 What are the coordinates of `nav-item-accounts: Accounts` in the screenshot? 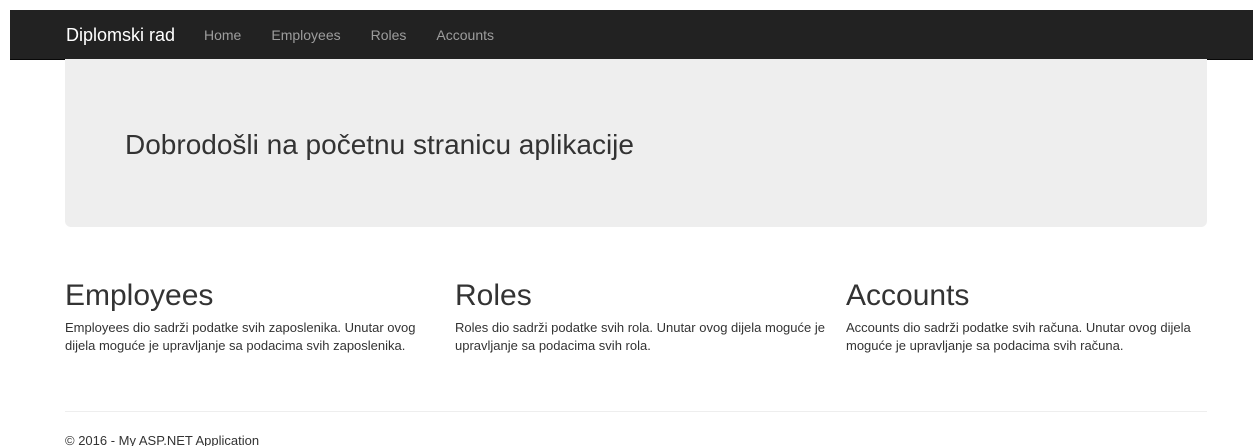 It's located at (465, 35).